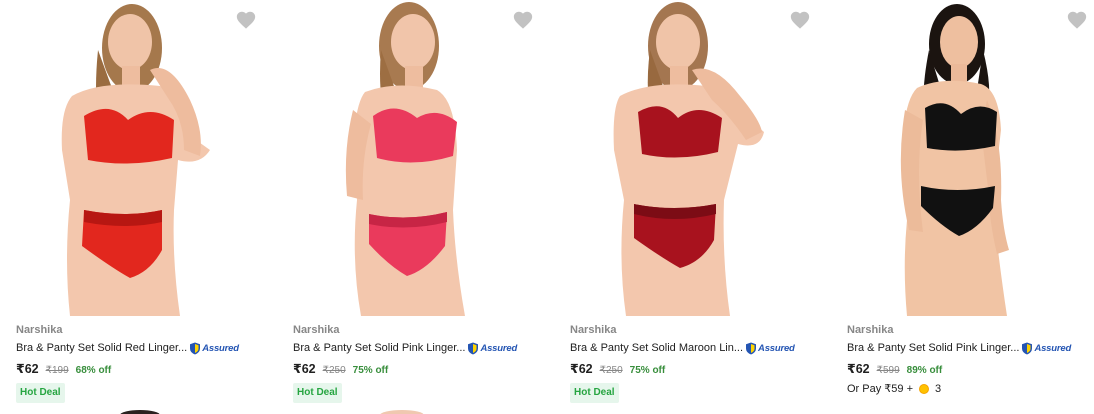 This screenshot has height=414, width=1094. I want to click on discount-percent: 89% off, so click(924, 370).